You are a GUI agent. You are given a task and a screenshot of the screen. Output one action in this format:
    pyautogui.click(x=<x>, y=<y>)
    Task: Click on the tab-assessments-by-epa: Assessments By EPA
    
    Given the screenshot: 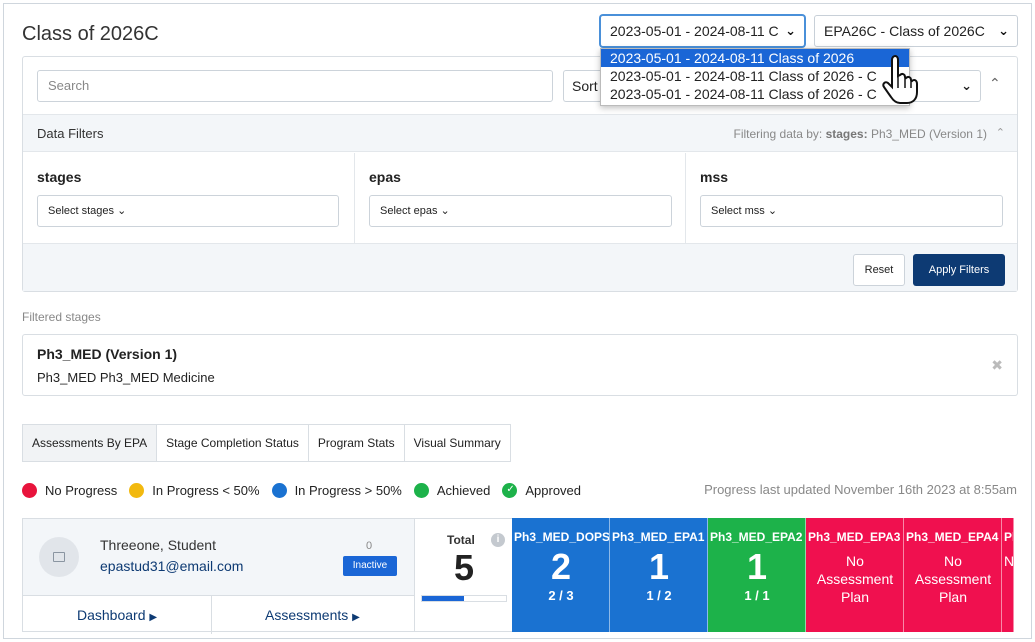 What is the action you would take?
    pyautogui.click(x=90, y=443)
    